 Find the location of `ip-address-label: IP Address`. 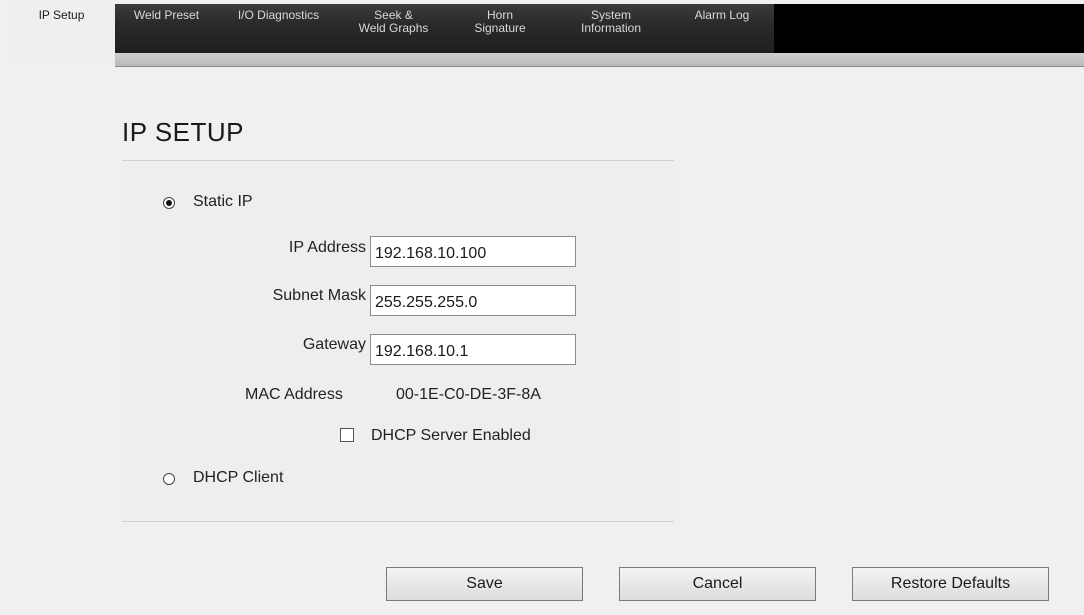

ip-address-label: IP Address is located at coordinates (327, 247).